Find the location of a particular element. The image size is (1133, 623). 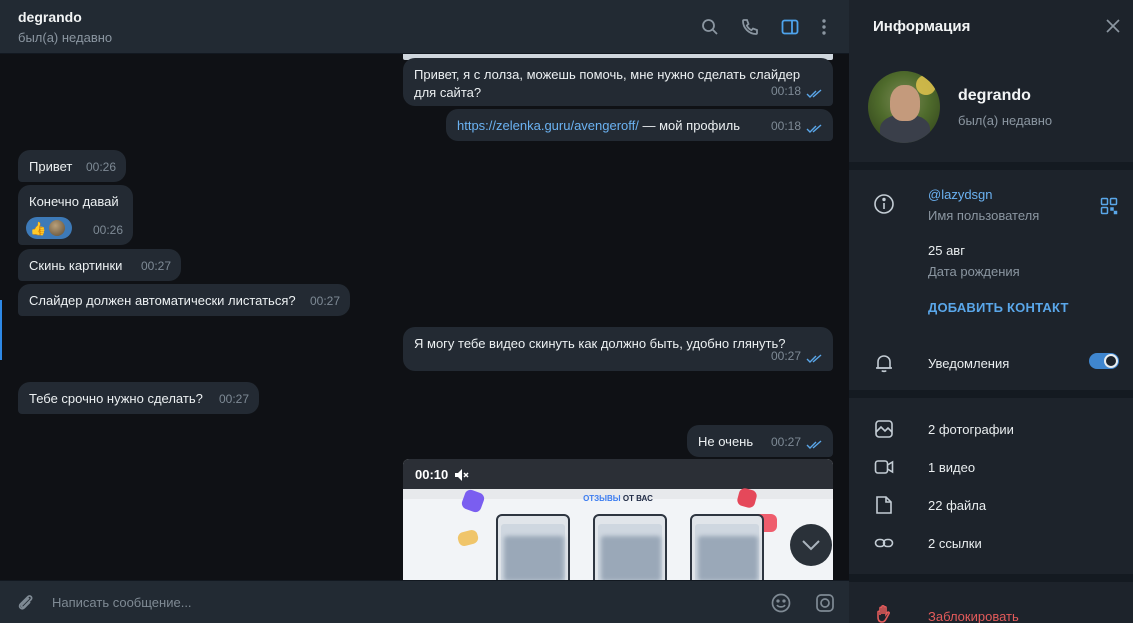

reactor-avatar is located at coordinates (57, 228).